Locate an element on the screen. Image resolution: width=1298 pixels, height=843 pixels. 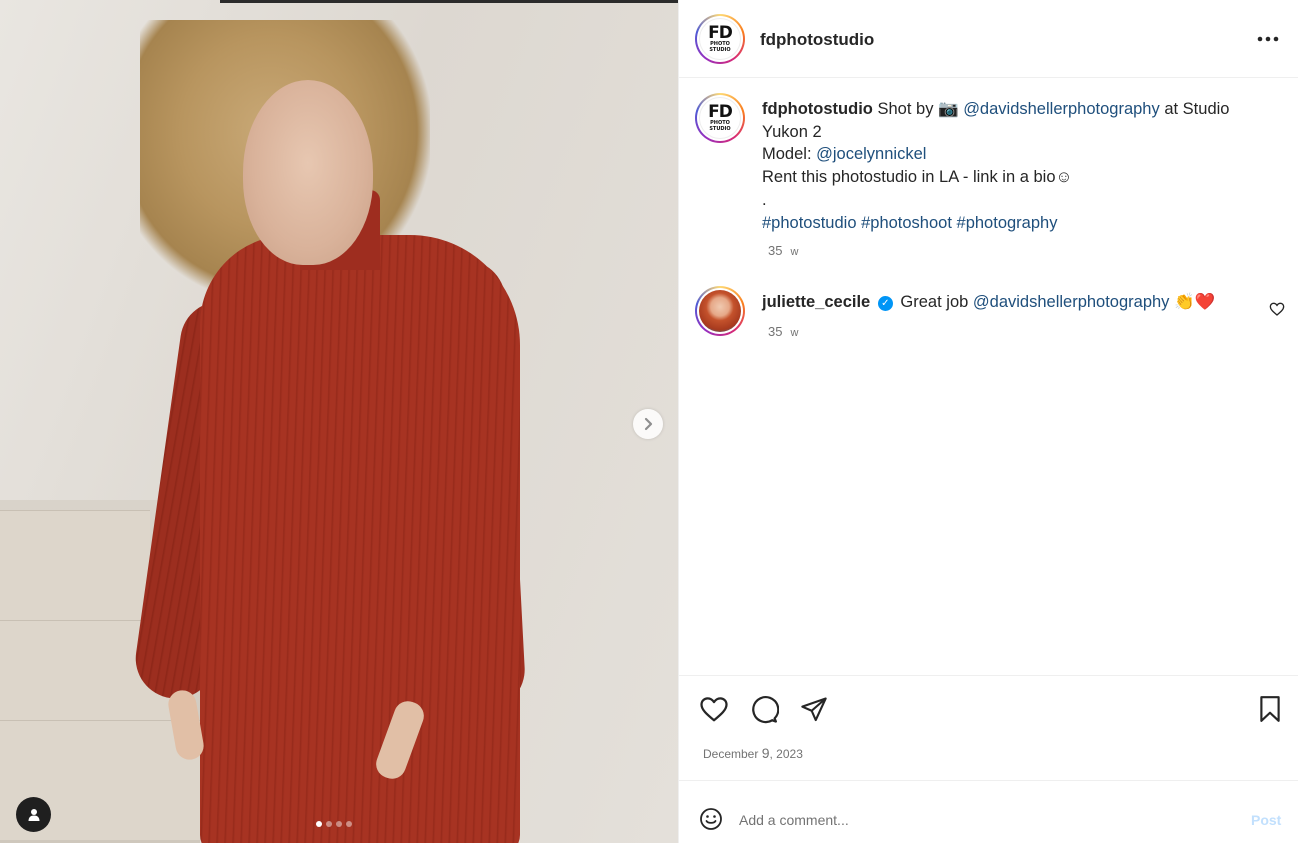
heart-outline-icon is located at coordinates (1277, 309).